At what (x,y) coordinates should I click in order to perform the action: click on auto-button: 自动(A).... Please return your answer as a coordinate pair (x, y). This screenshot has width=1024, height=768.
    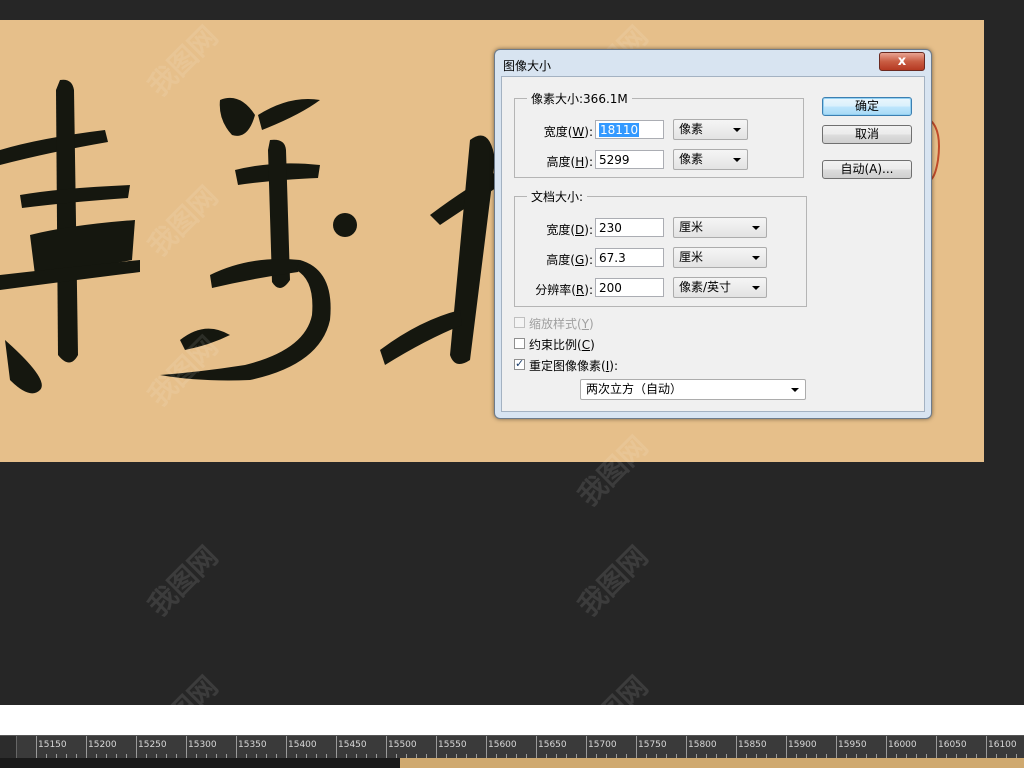
    Looking at the image, I should click on (867, 169).